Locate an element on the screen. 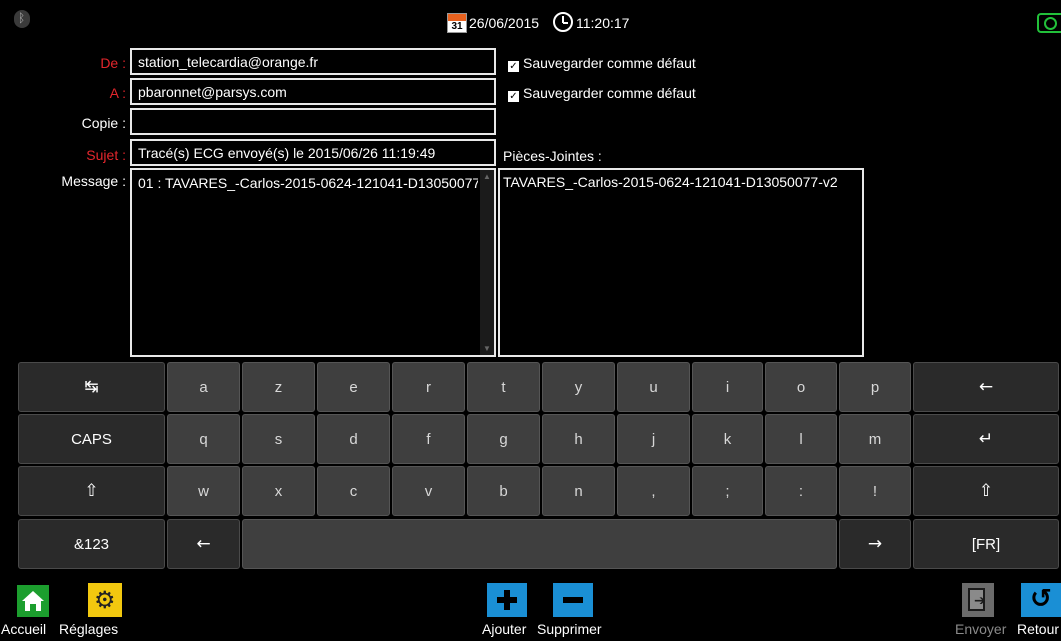 This screenshot has height=641, width=1061. status-time: 11:20:17 is located at coordinates (603, 23).